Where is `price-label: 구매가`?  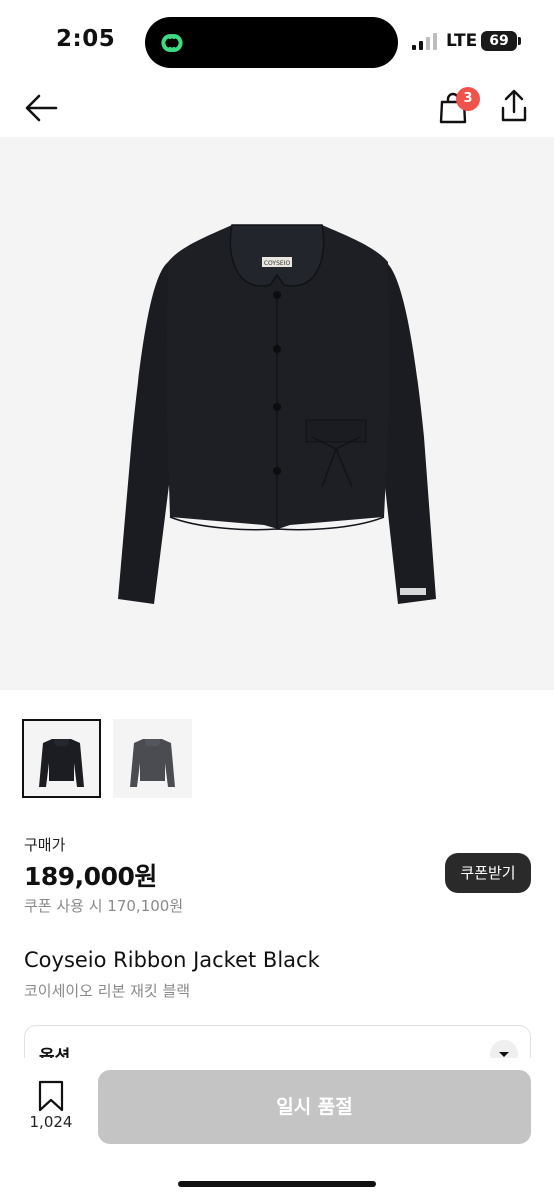
price-label: 구매가 is located at coordinates (45, 845).